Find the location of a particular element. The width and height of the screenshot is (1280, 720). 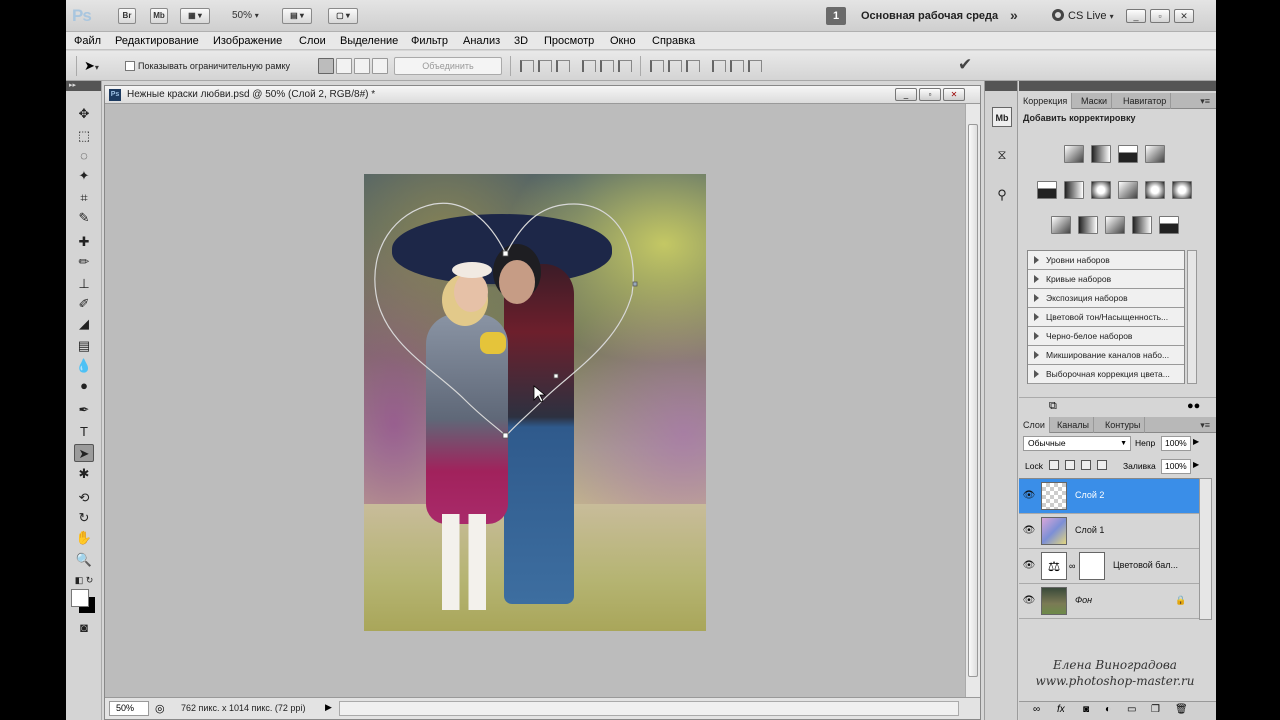

cs-live-button: CS Live ▾ is located at coordinates (1083, 15).